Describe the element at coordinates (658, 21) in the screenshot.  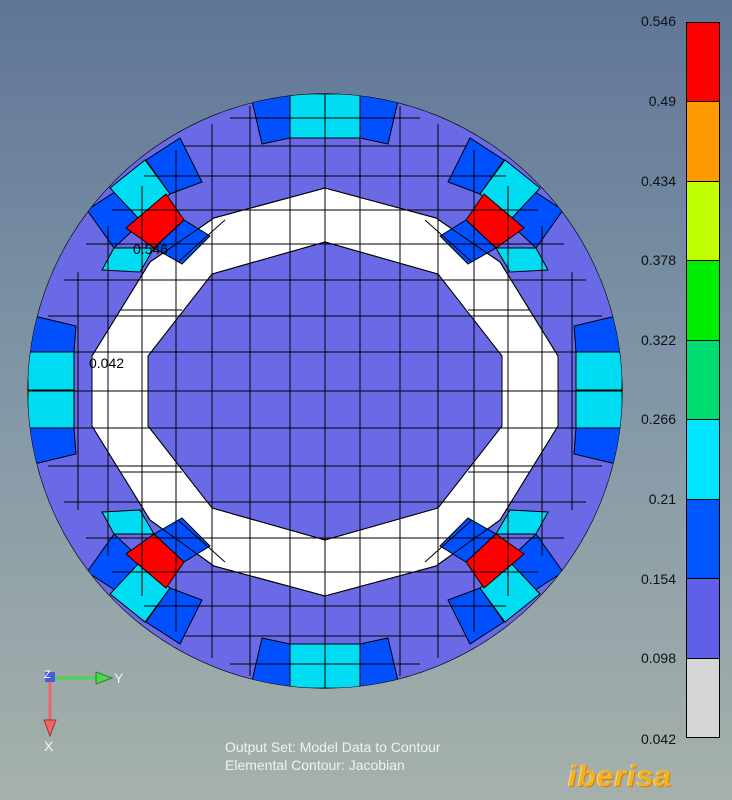
I see `legend-label-1: 0.546` at that location.